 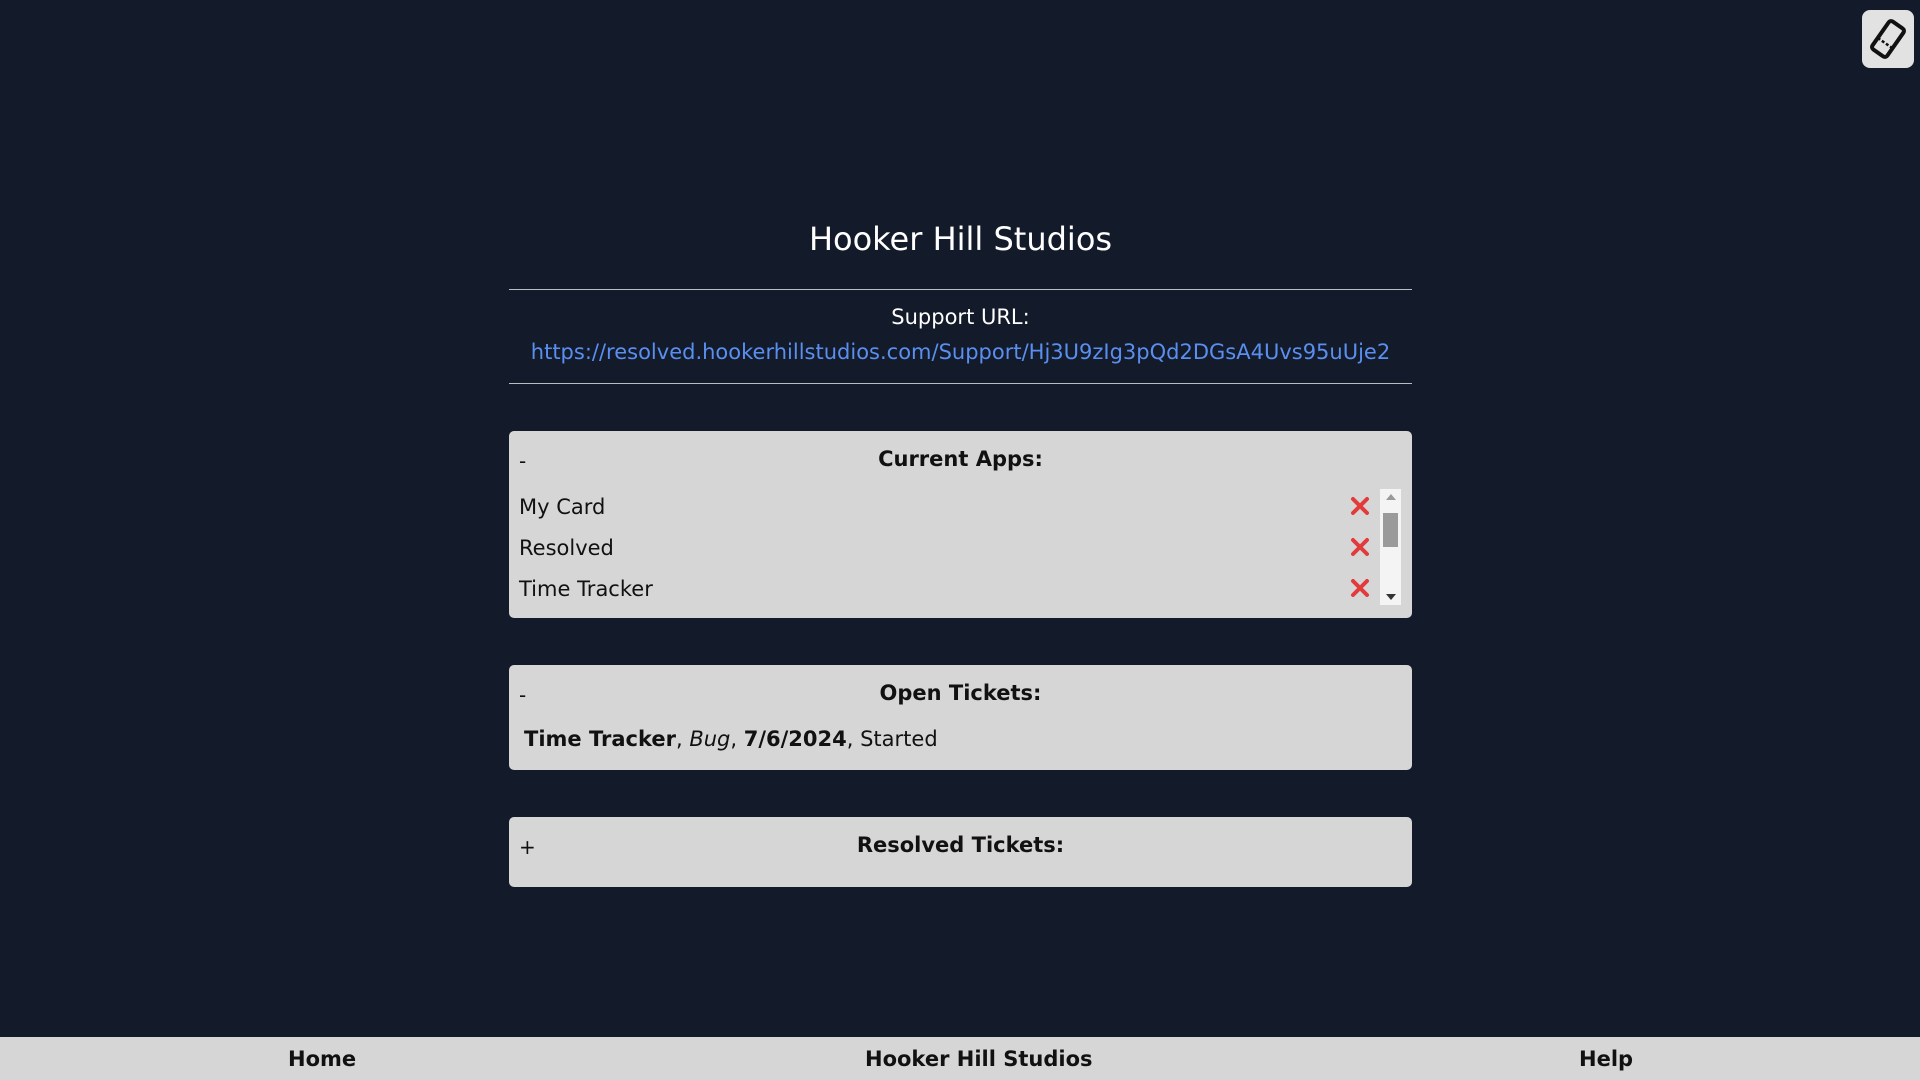 I want to click on ticket-date: 7/6/2024, so click(x=795, y=739).